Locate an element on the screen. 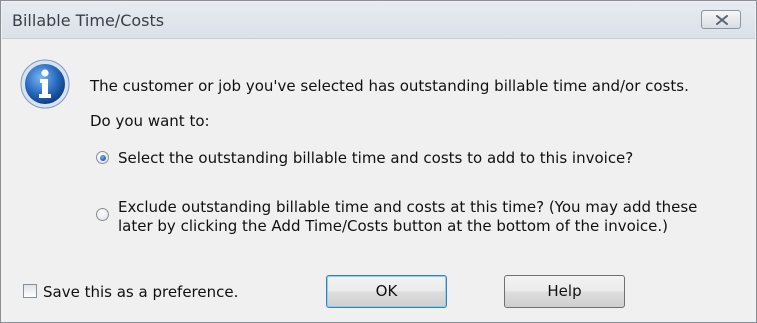 This screenshot has width=757, height=323. window-title: Billable Time/Costs is located at coordinates (88, 20).